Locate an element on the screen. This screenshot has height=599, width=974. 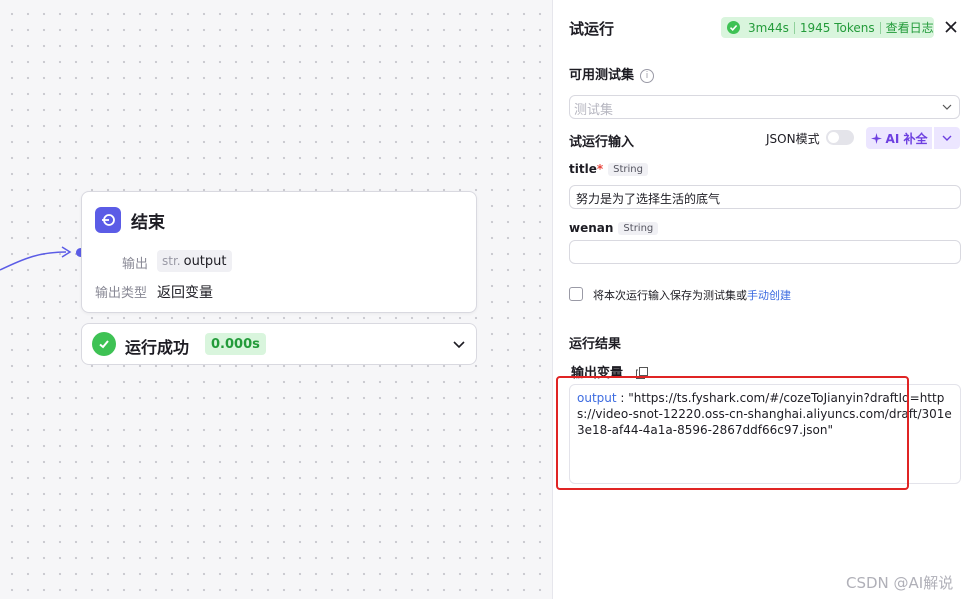
json-mode-label: JSON模式 is located at coordinates (793, 139).